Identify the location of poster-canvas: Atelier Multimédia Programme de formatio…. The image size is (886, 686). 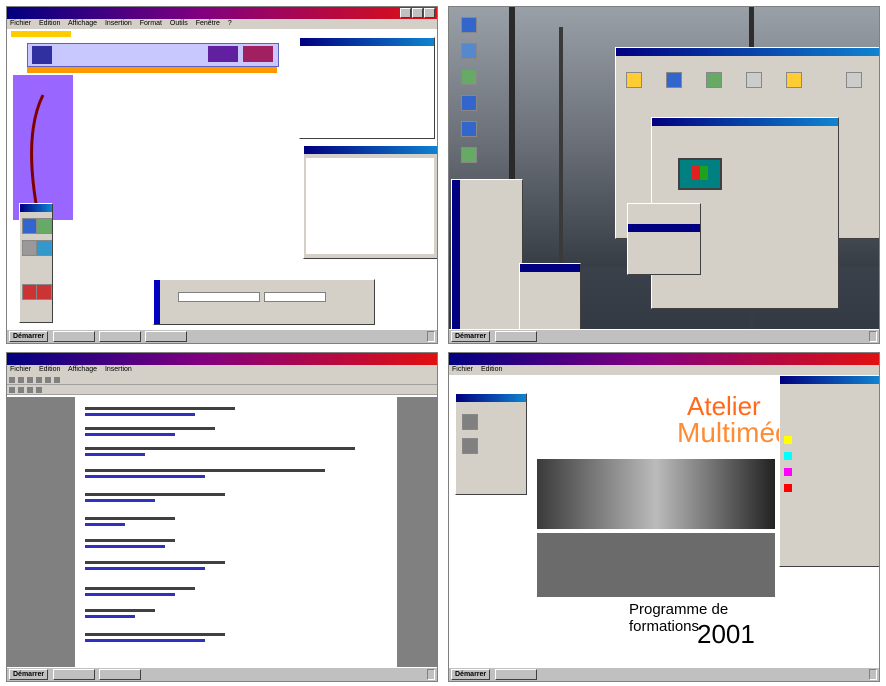
(674, 518).